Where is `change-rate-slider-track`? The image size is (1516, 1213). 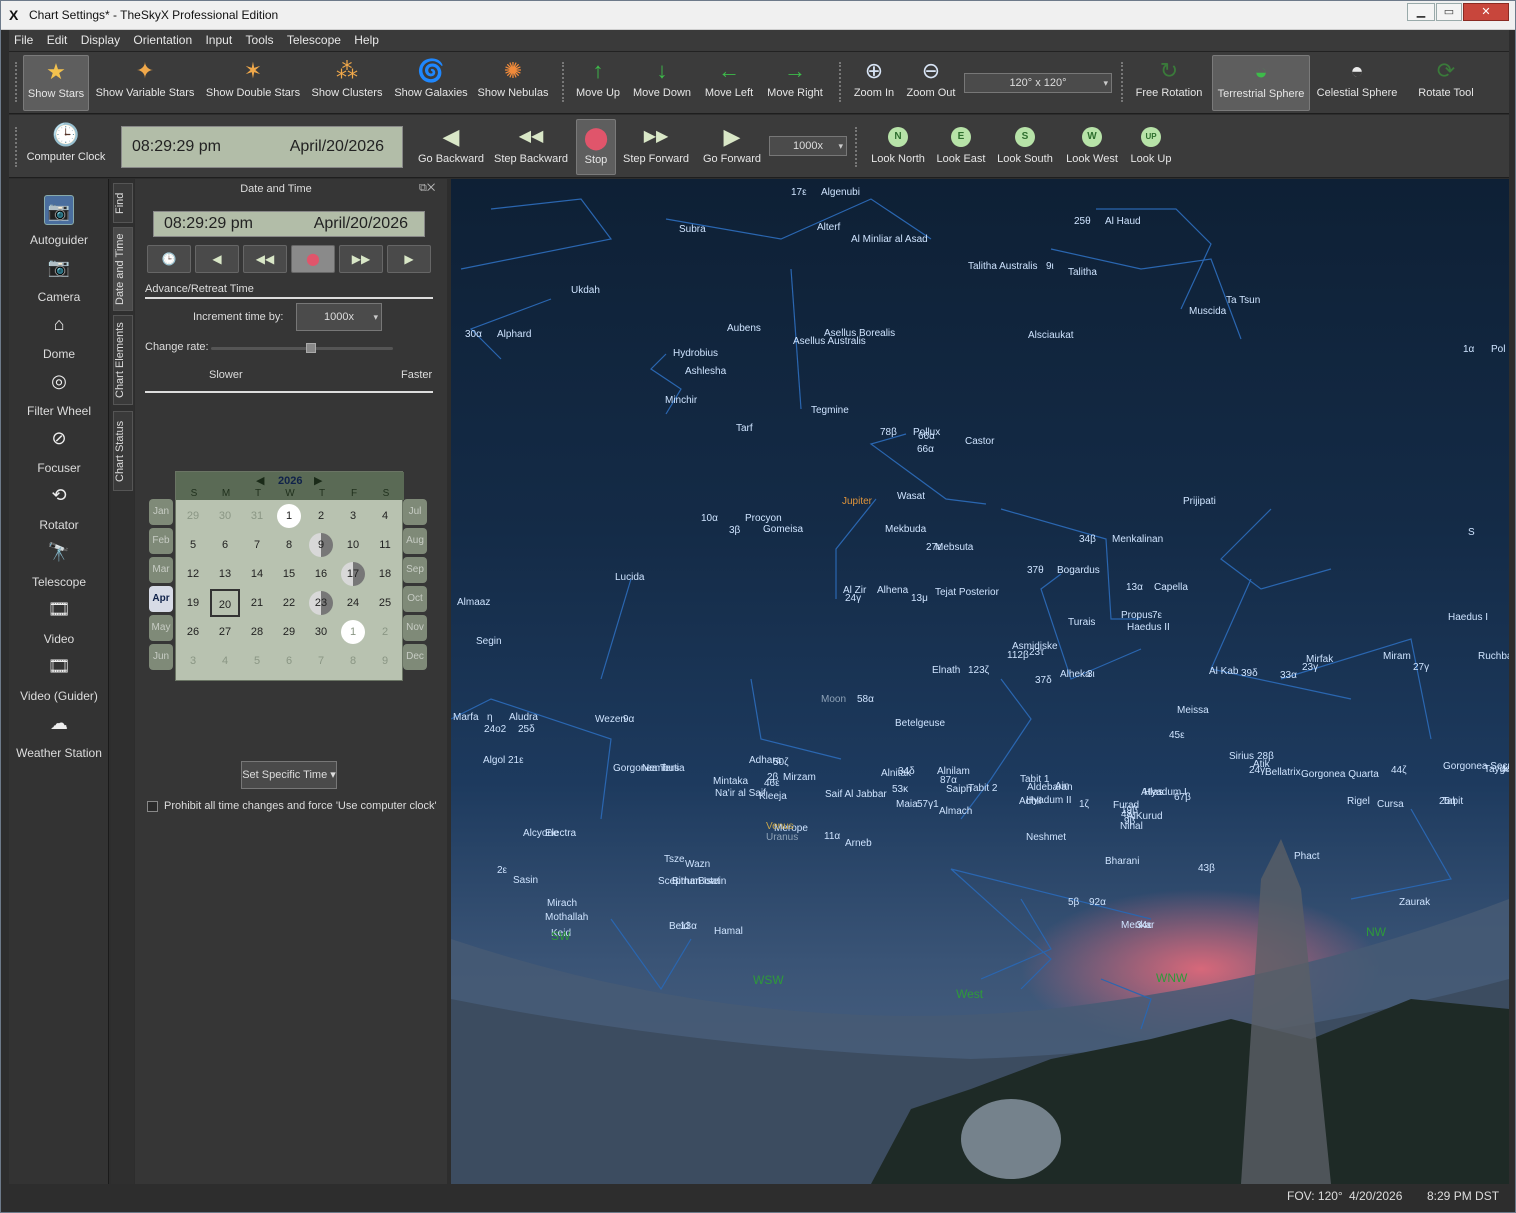 change-rate-slider-track is located at coordinates (302, 348).